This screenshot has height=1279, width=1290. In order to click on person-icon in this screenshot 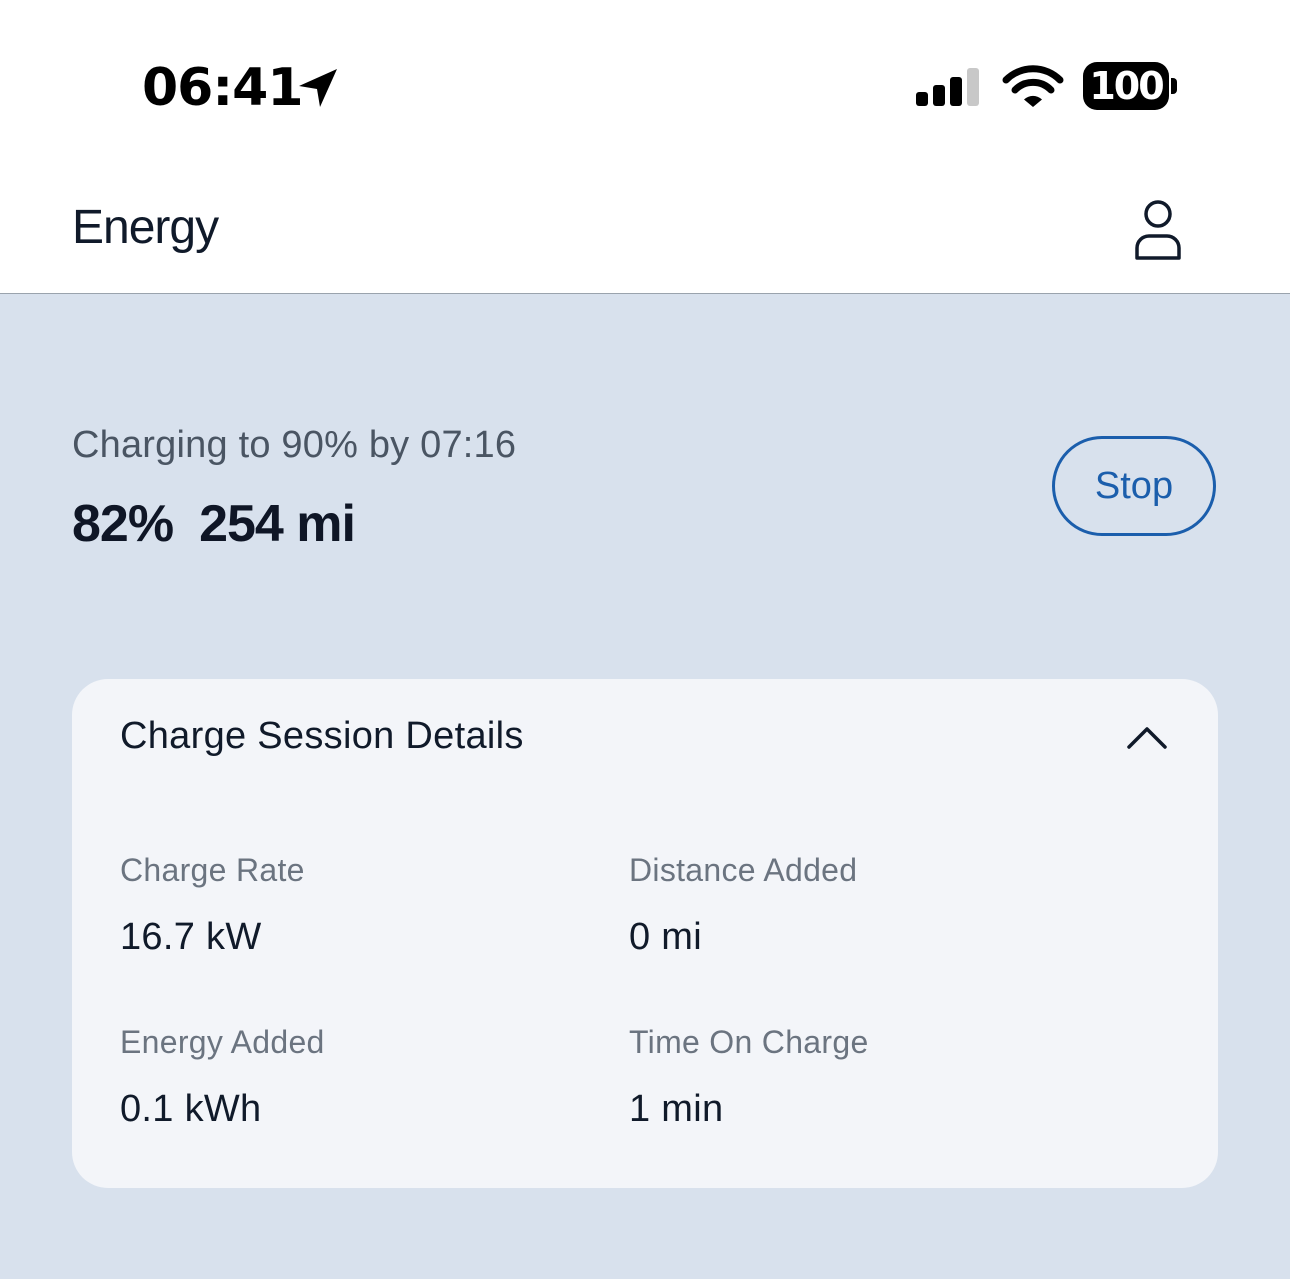, I will do `click(1158, 230)`.